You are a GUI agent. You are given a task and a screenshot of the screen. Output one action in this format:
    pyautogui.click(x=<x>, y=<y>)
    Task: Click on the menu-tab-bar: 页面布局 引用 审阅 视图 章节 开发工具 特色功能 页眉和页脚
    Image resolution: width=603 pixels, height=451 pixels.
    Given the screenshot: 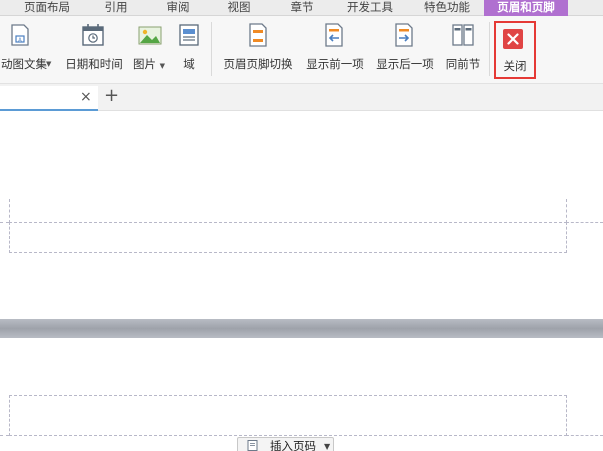 What is the action you would take?
    pyautogui.click(x=301, y=8)
    